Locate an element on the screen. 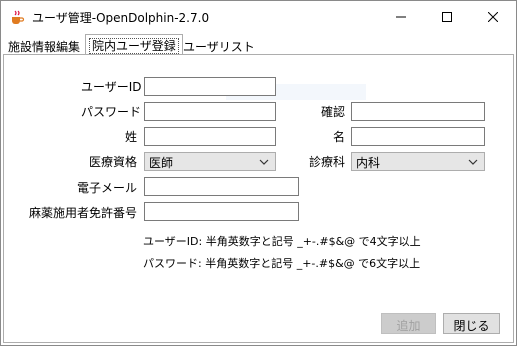 The height and width of the screenshot is (346, 517). close-button: 閉じる is located at coordinates (471, 323).